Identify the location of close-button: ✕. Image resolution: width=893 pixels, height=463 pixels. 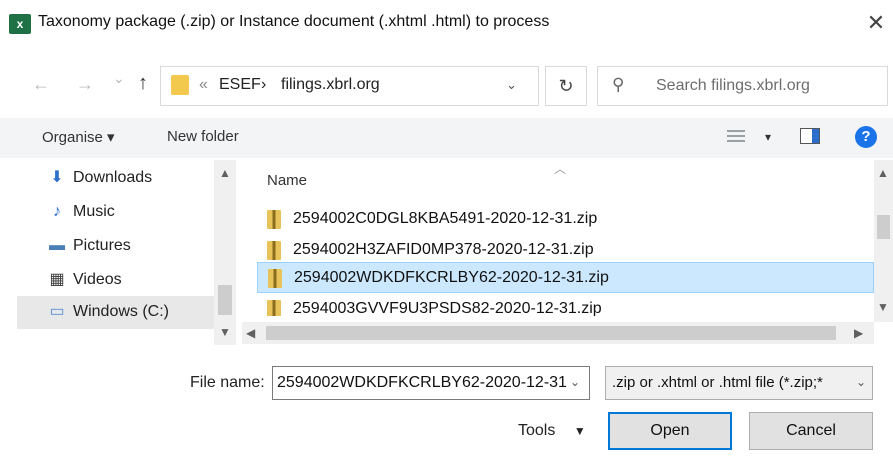
(876, 23).